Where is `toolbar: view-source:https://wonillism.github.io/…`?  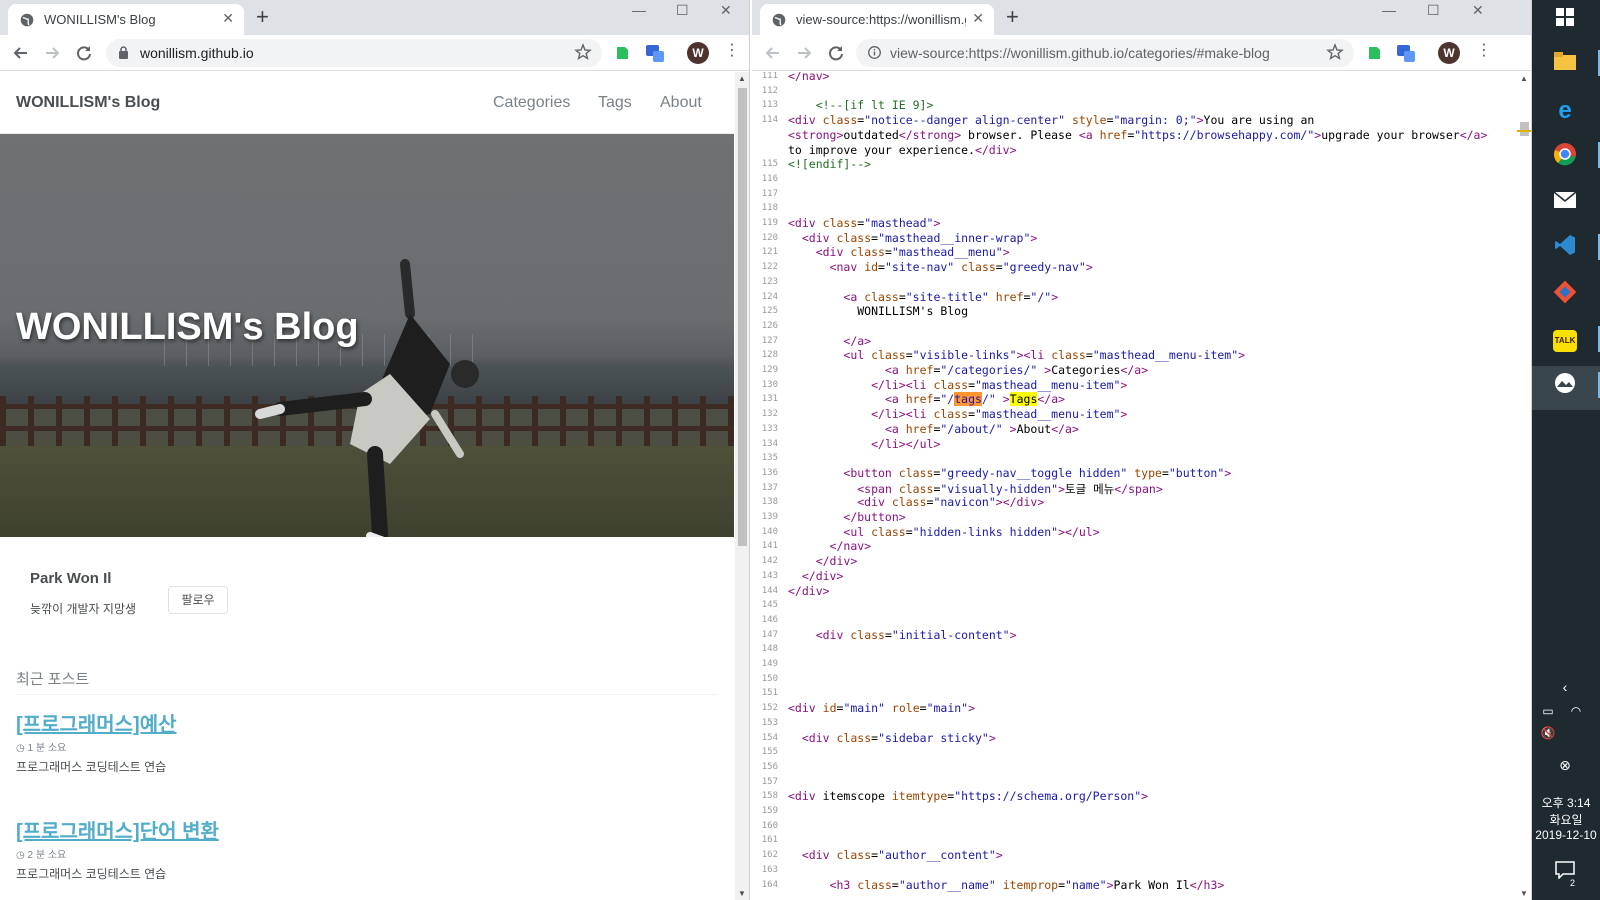 toolbar: view-source:https://wonillism.github.io/… is located at coordinates (1141, 53).